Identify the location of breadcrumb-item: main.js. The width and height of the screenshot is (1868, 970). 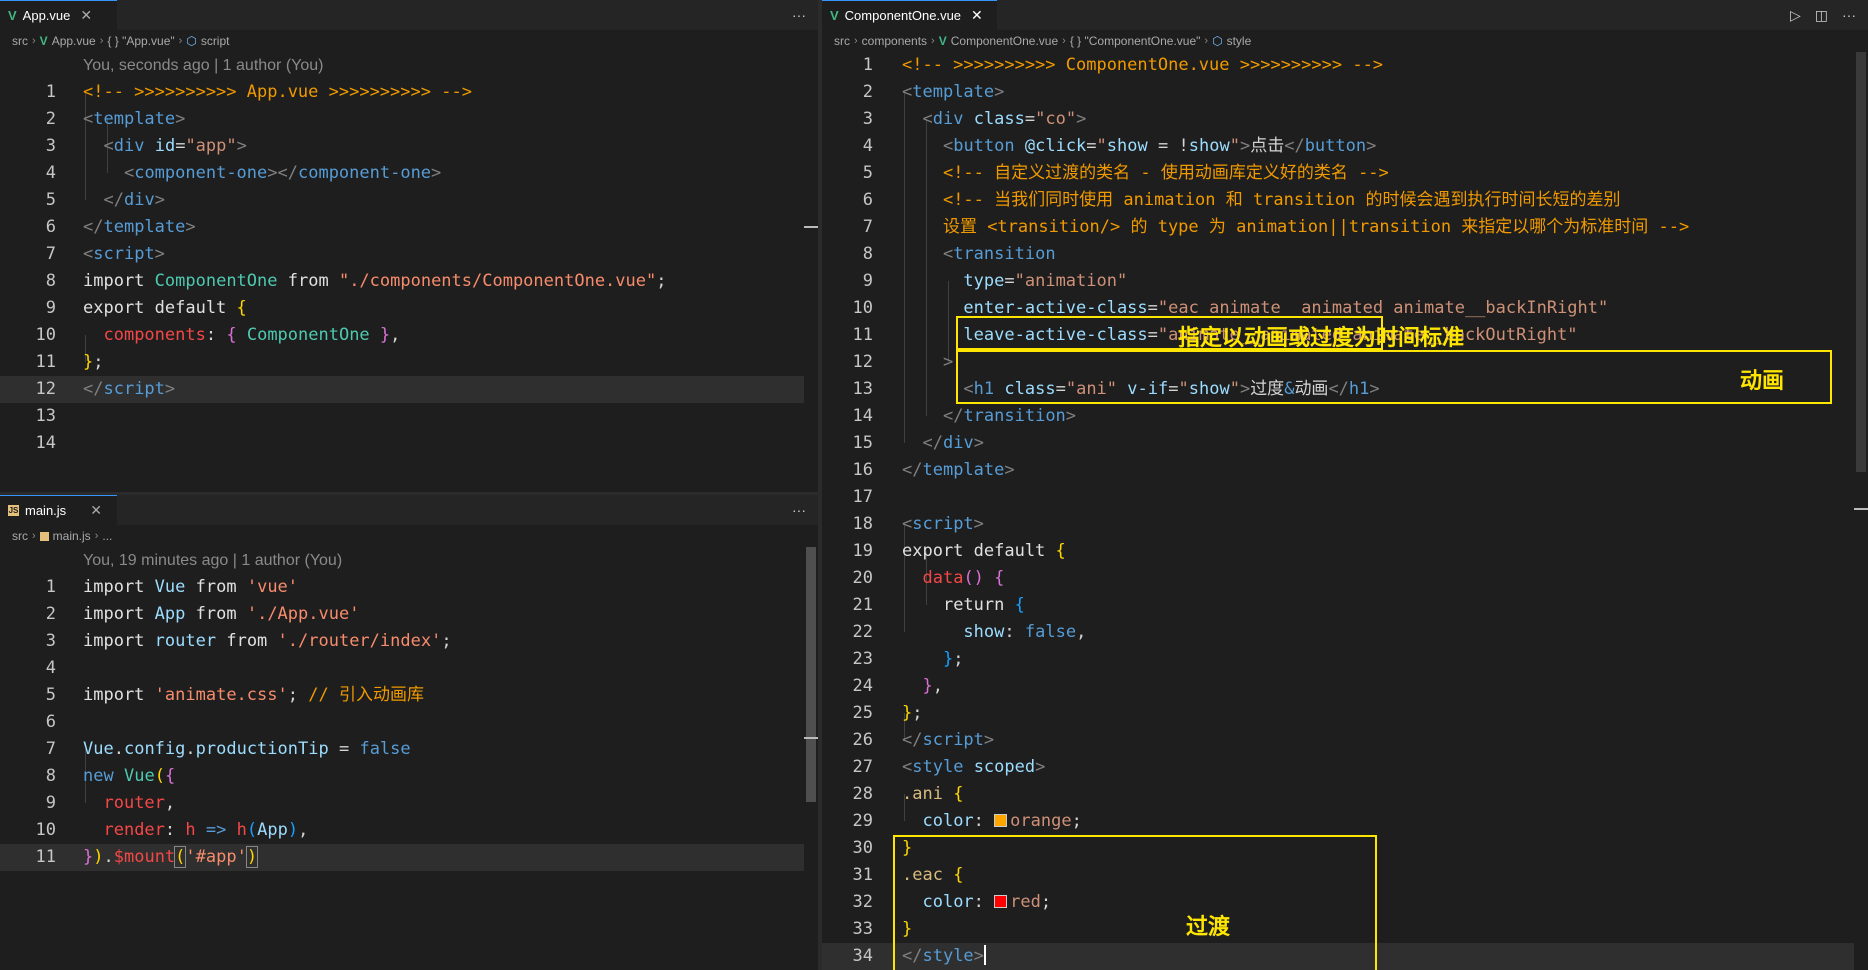
(72, 536).